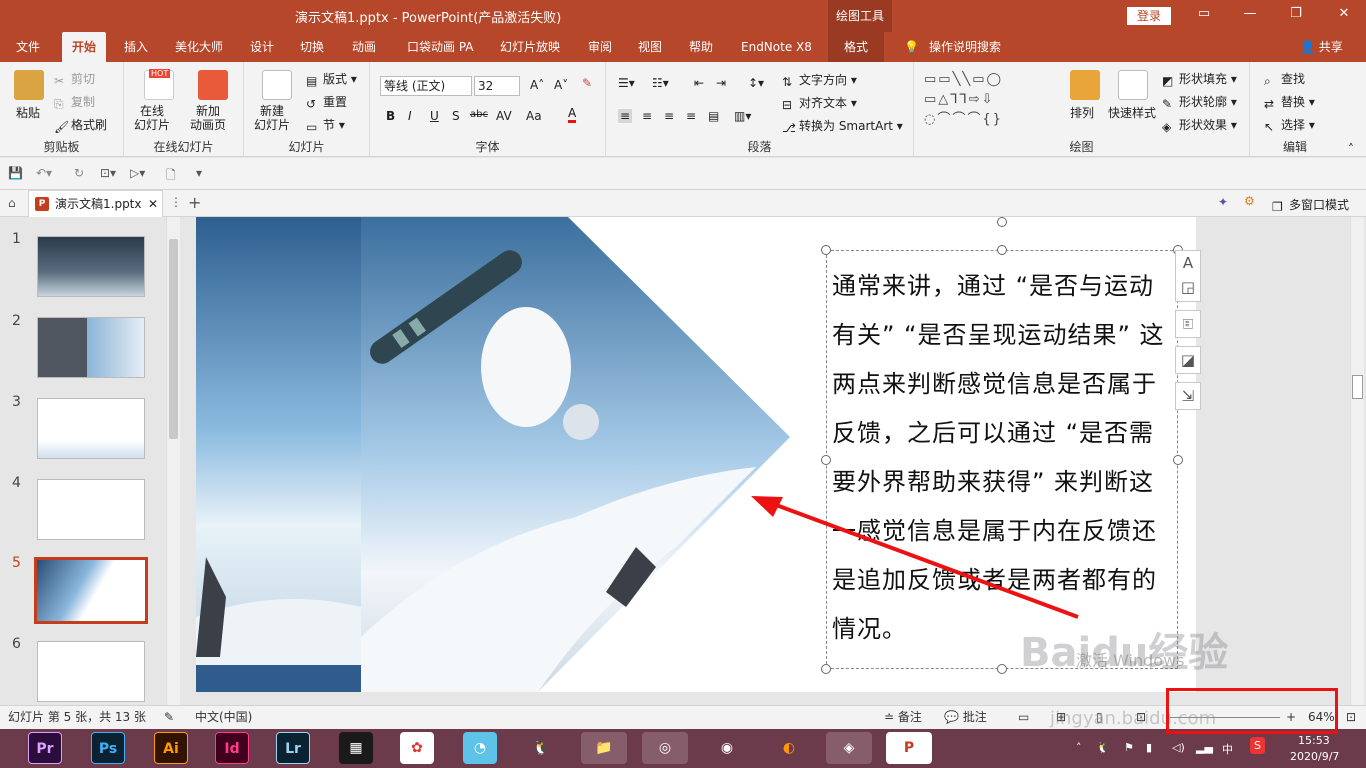  I want to click on ime-indicator: 中, so click(1227, 749).